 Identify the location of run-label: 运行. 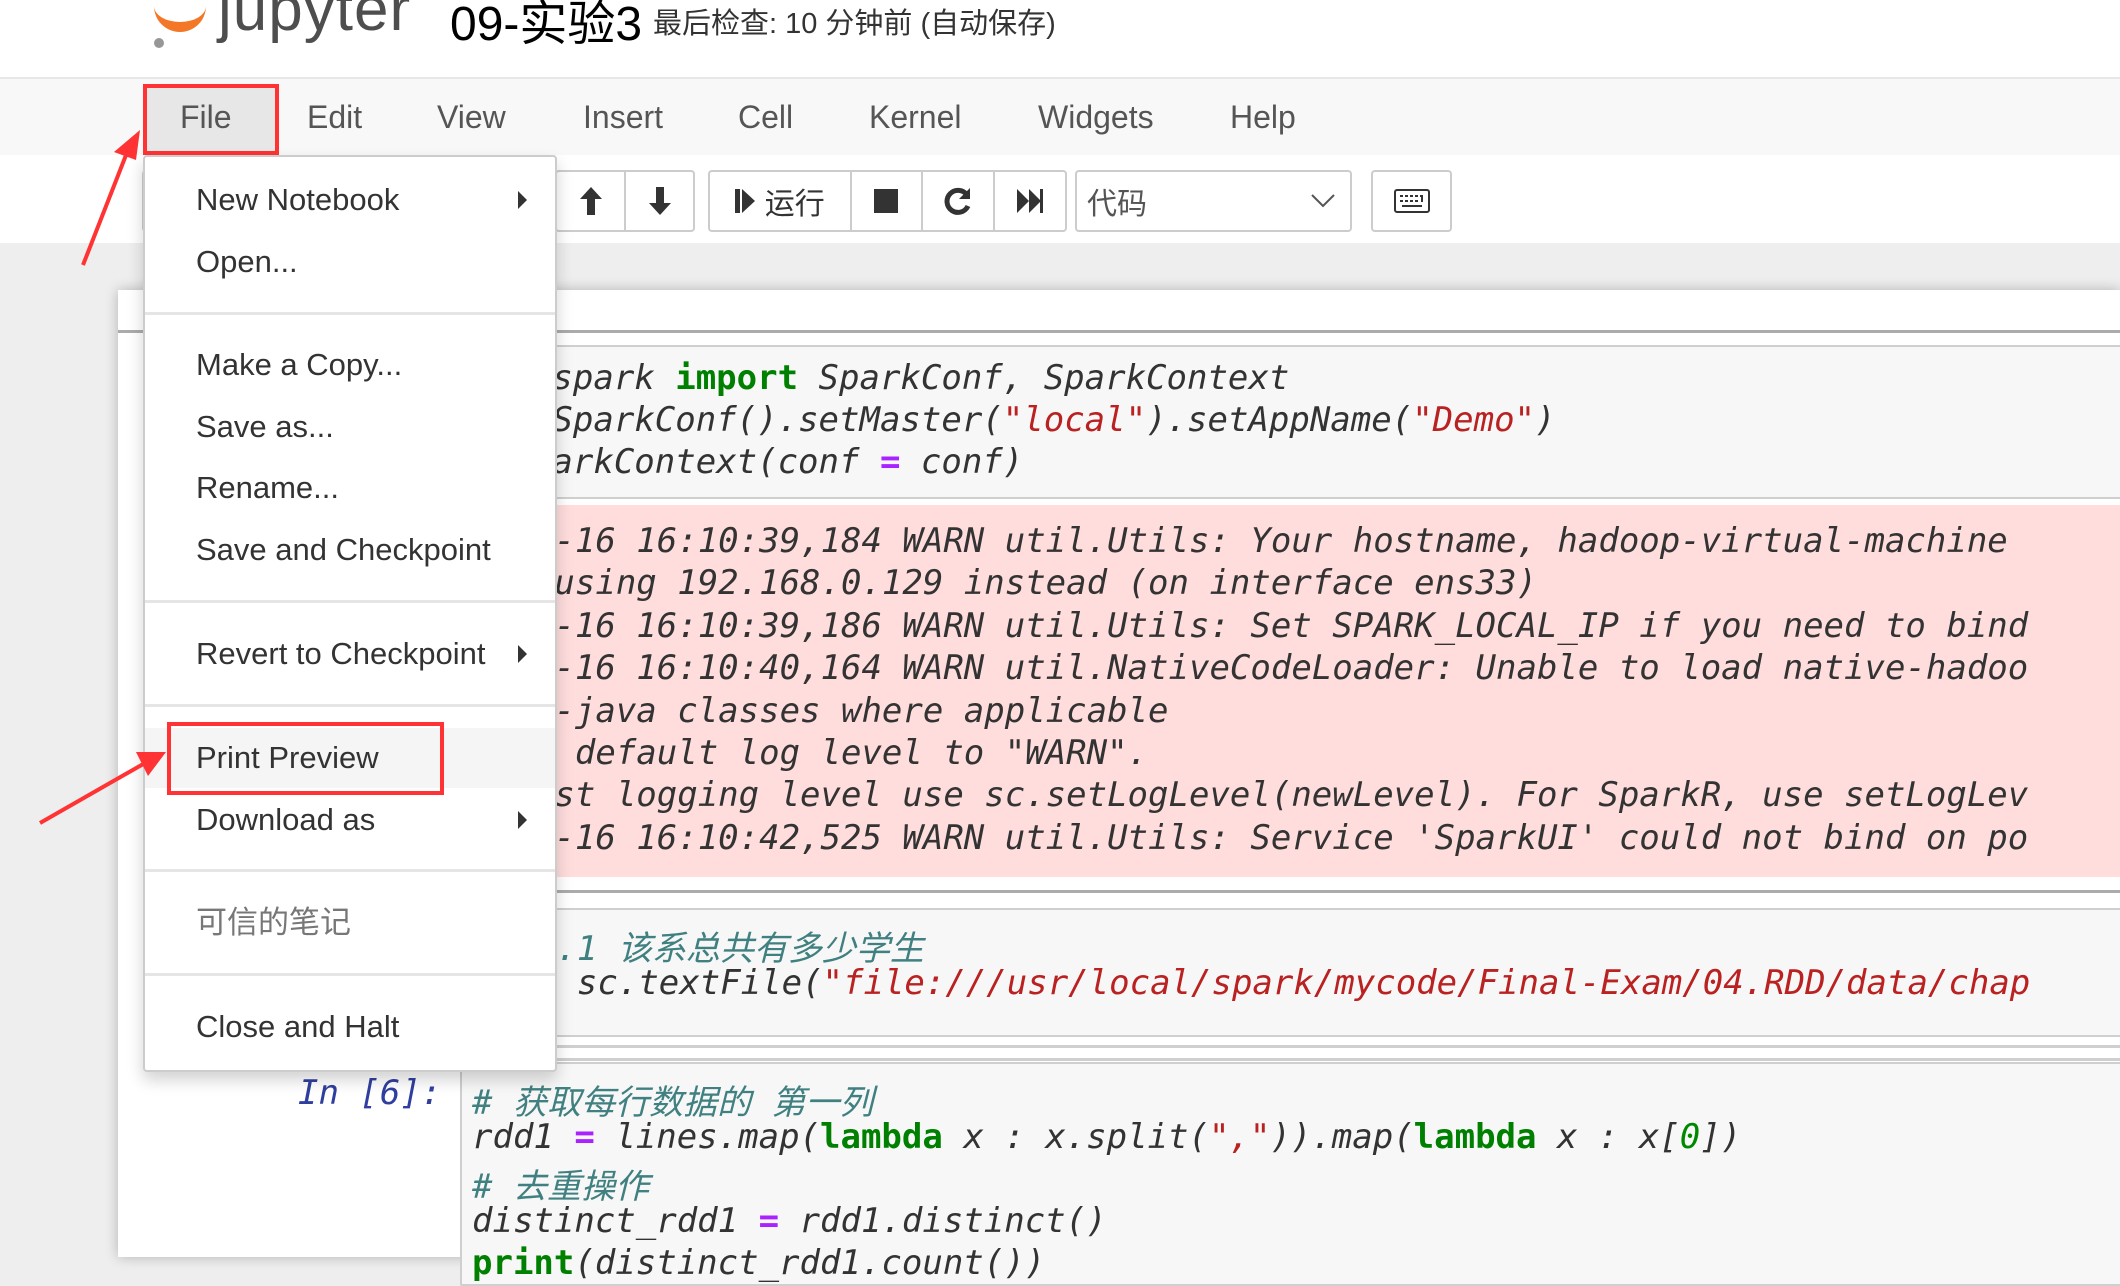
(794, 204).